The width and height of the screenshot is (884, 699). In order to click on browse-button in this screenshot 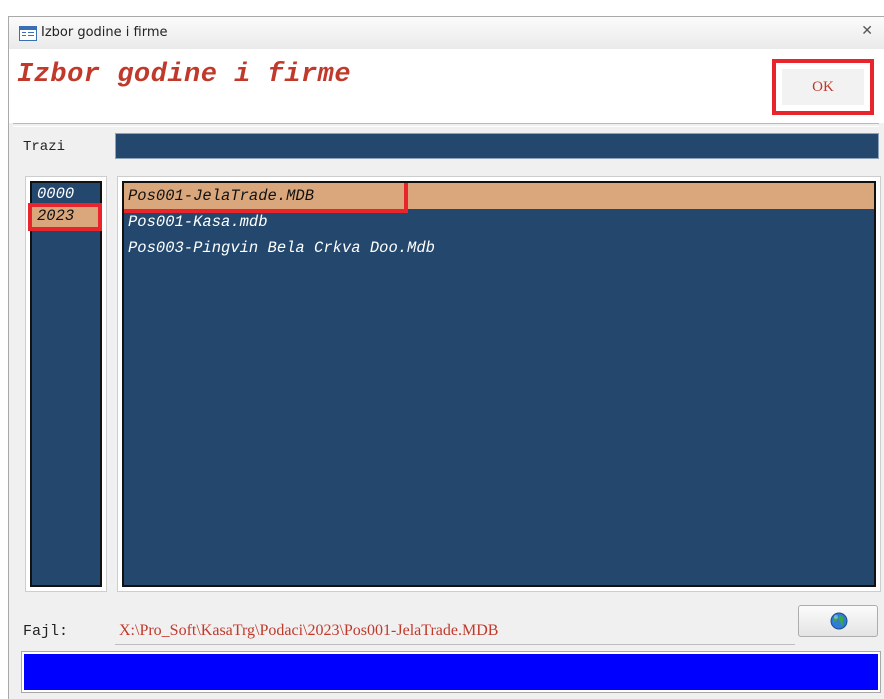, I will do `click(838, 621)`.